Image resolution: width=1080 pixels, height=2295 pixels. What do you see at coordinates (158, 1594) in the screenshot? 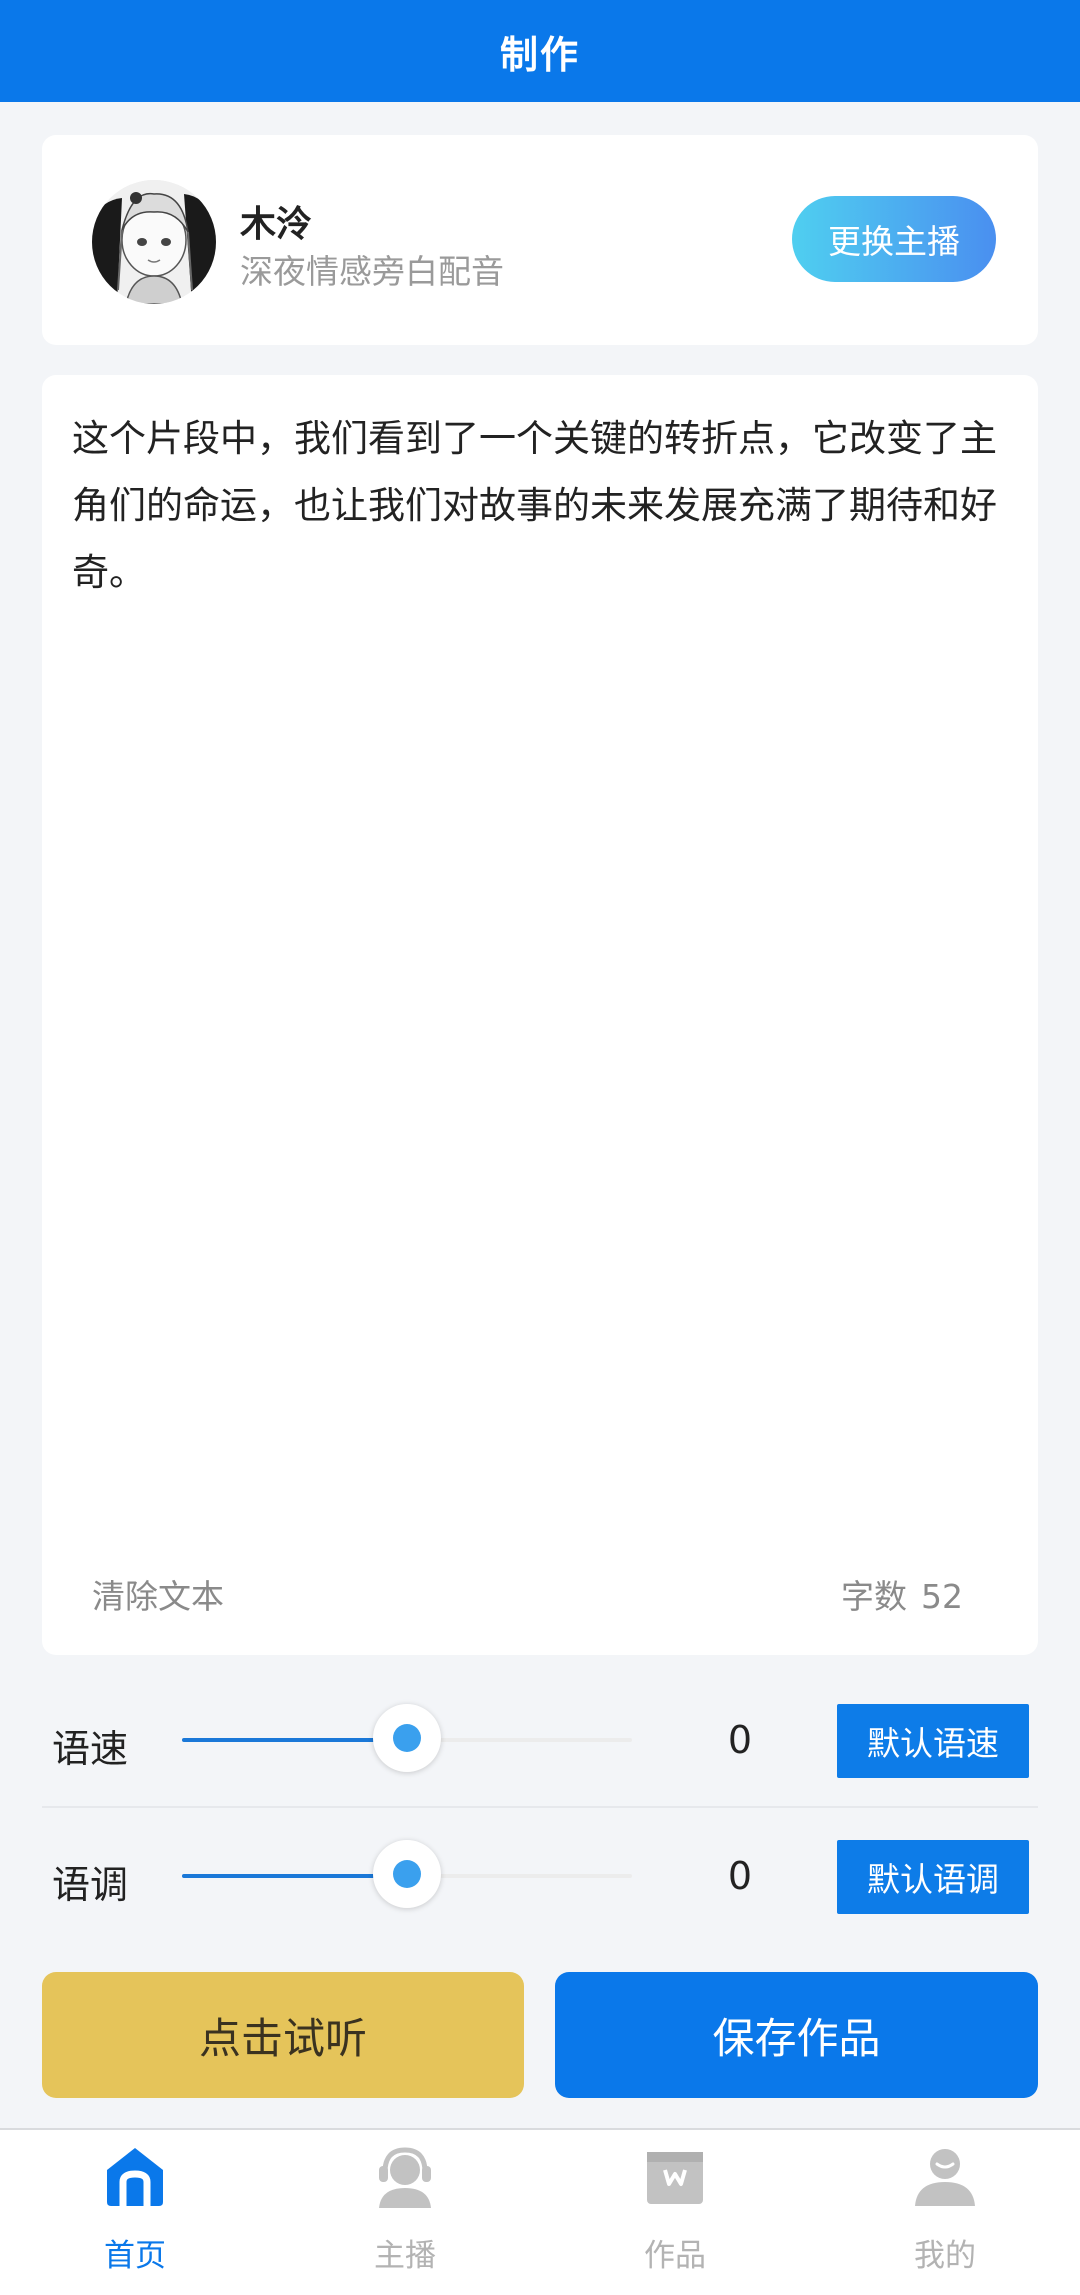
I see `clear-text-button: 清除文本` at bounding box center [158, 1594].